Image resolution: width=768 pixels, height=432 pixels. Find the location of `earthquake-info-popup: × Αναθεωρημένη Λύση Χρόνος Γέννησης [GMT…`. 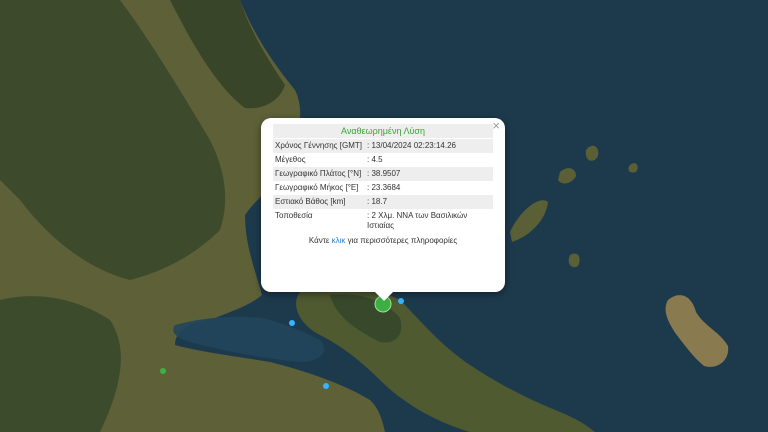

earthquake-info-popup: × Αναθεωρημένη Λύση Χρόνος Γέννησης [GMT… is located at coordinates (383, 209).